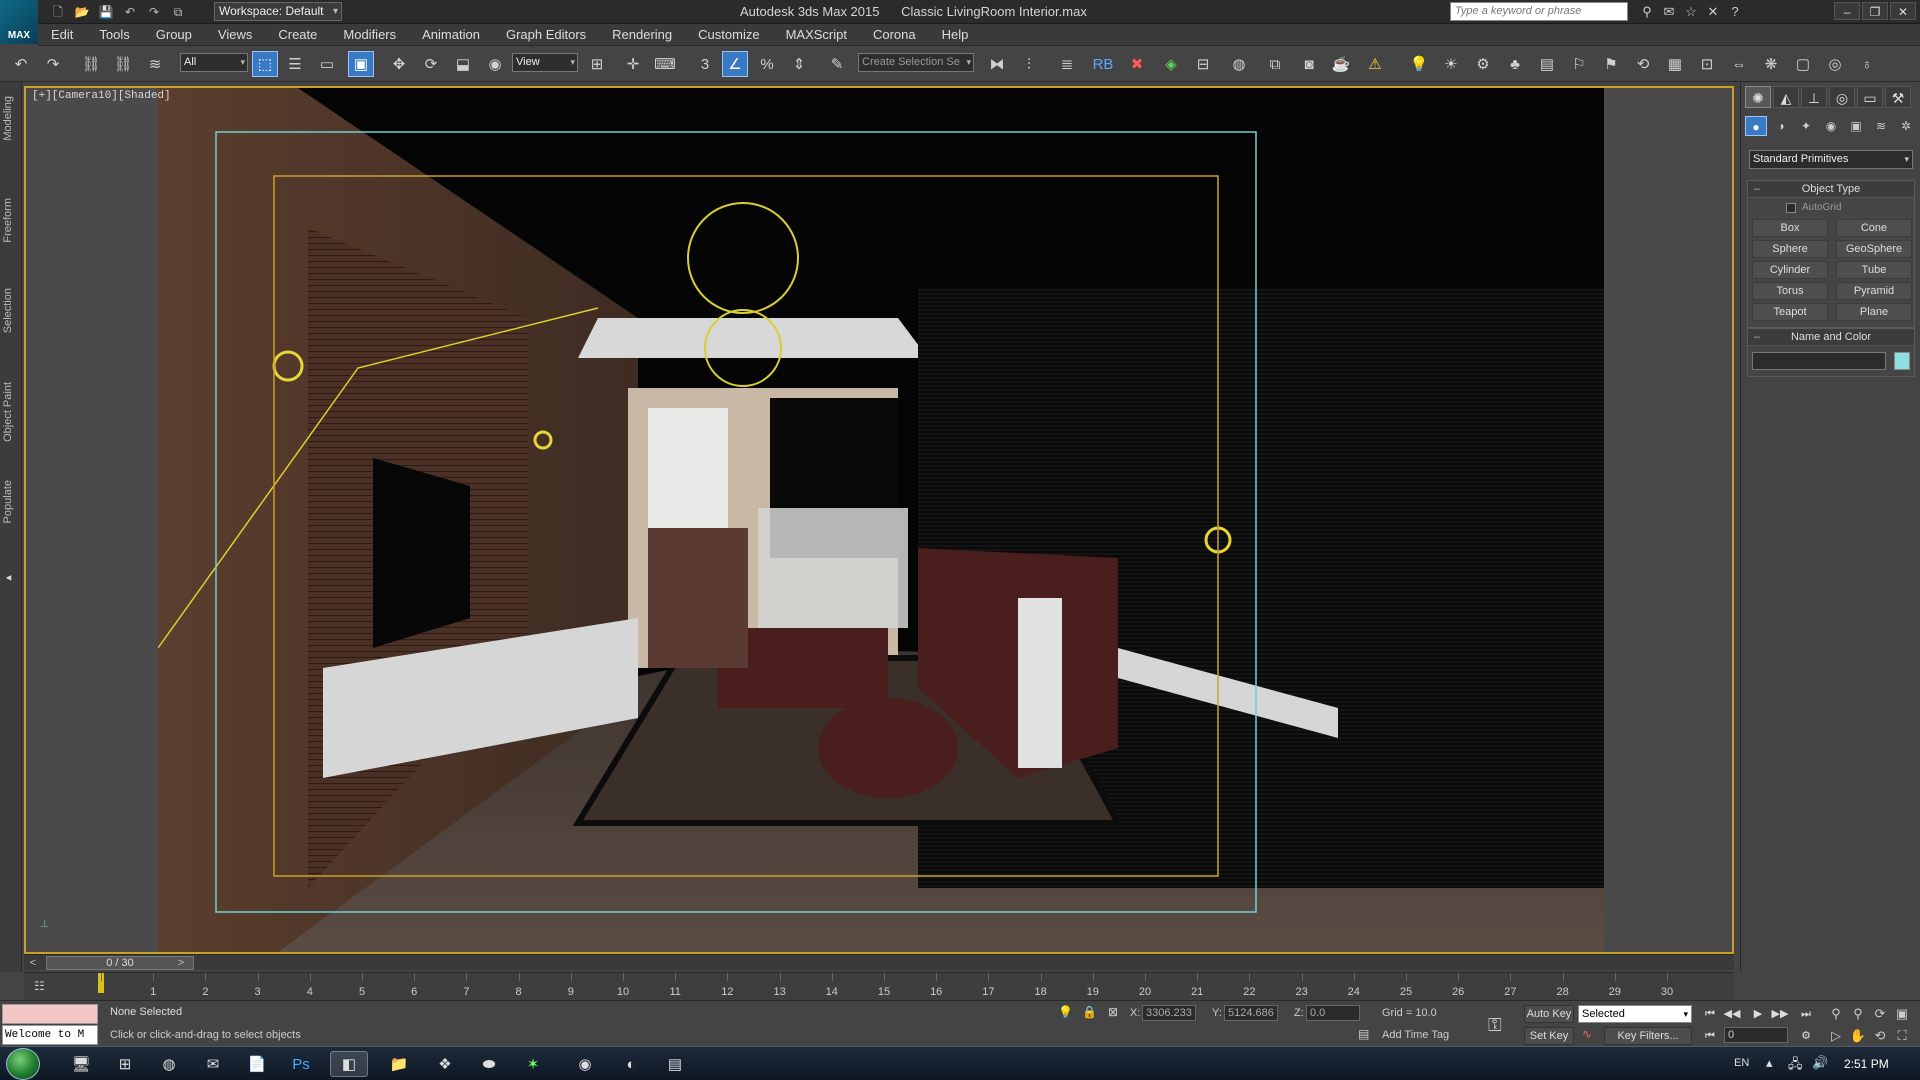 This screenshot has width=1920, height=1080. I want to click on keyboard-shortcut-icon: ⌨, so click(665, 64).